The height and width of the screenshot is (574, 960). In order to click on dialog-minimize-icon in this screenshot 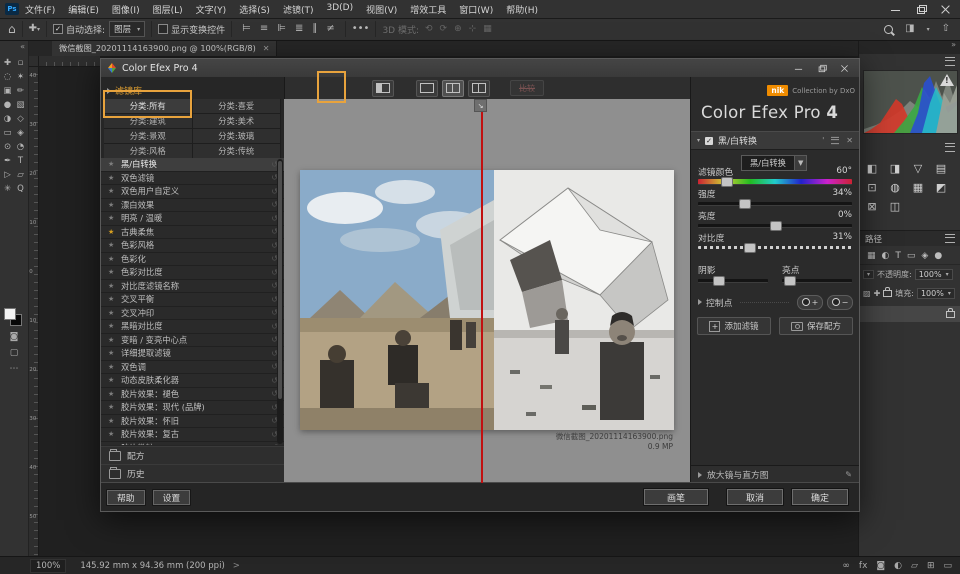, I will do `click(798, 67)`.